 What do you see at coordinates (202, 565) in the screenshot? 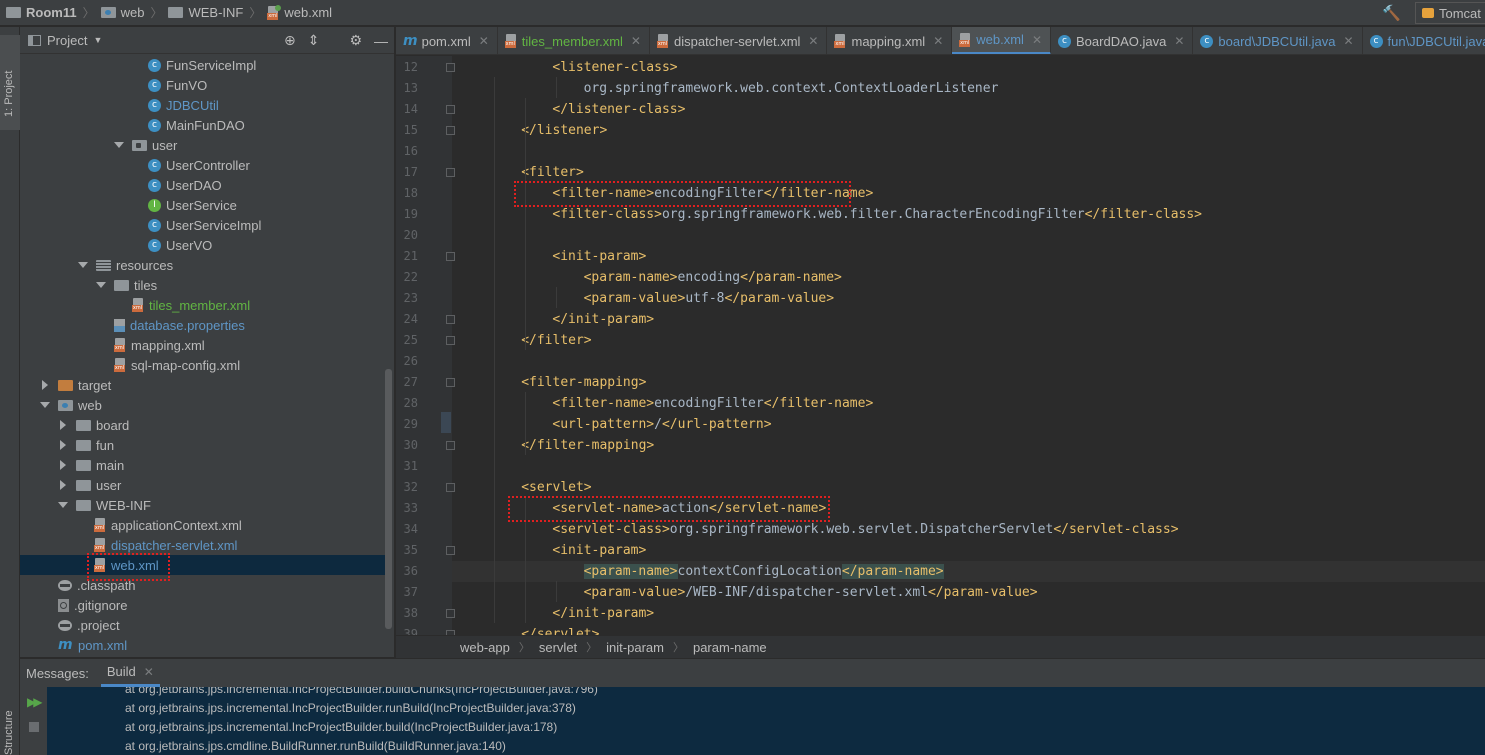
I see `tree-item: xml web.xml` at bounding box center [202, 565].